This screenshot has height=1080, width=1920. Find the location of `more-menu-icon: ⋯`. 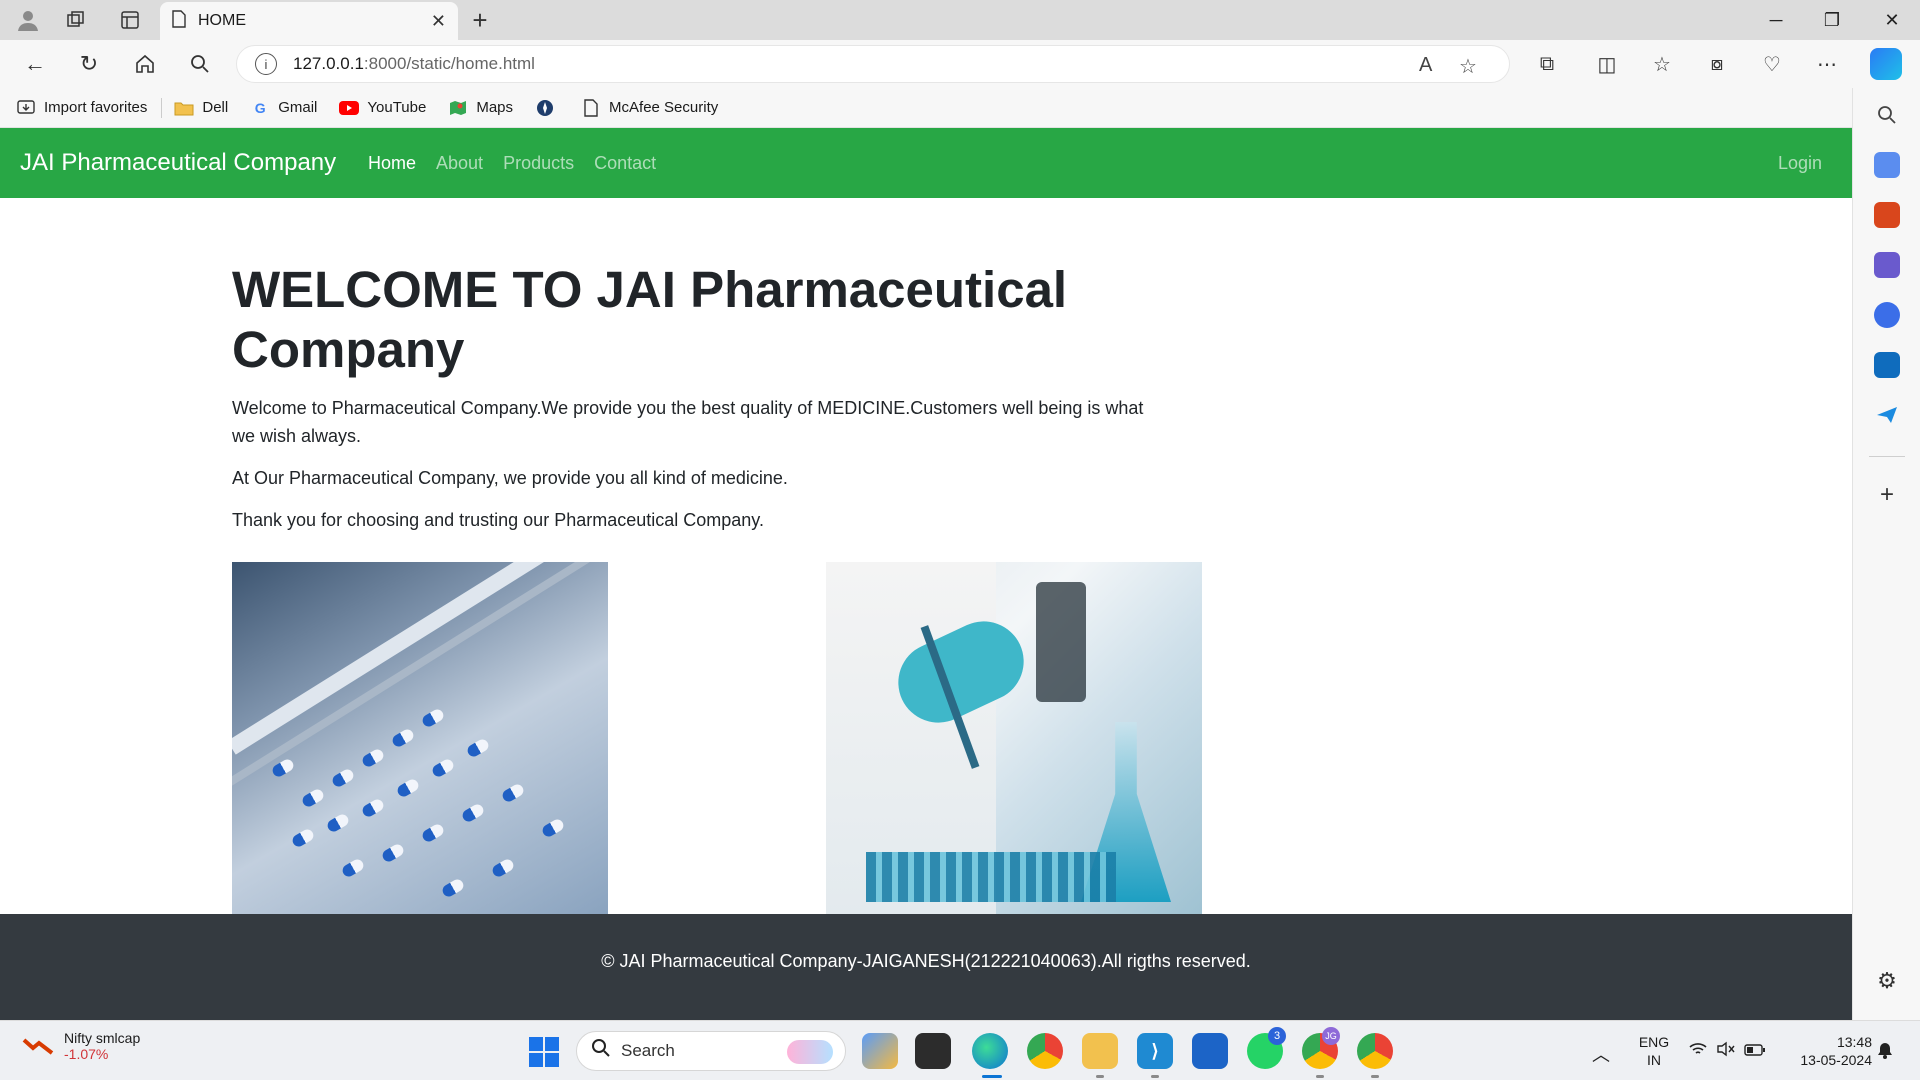

more-menu-icon: ⋯ is located at coordinates (1827, 64).